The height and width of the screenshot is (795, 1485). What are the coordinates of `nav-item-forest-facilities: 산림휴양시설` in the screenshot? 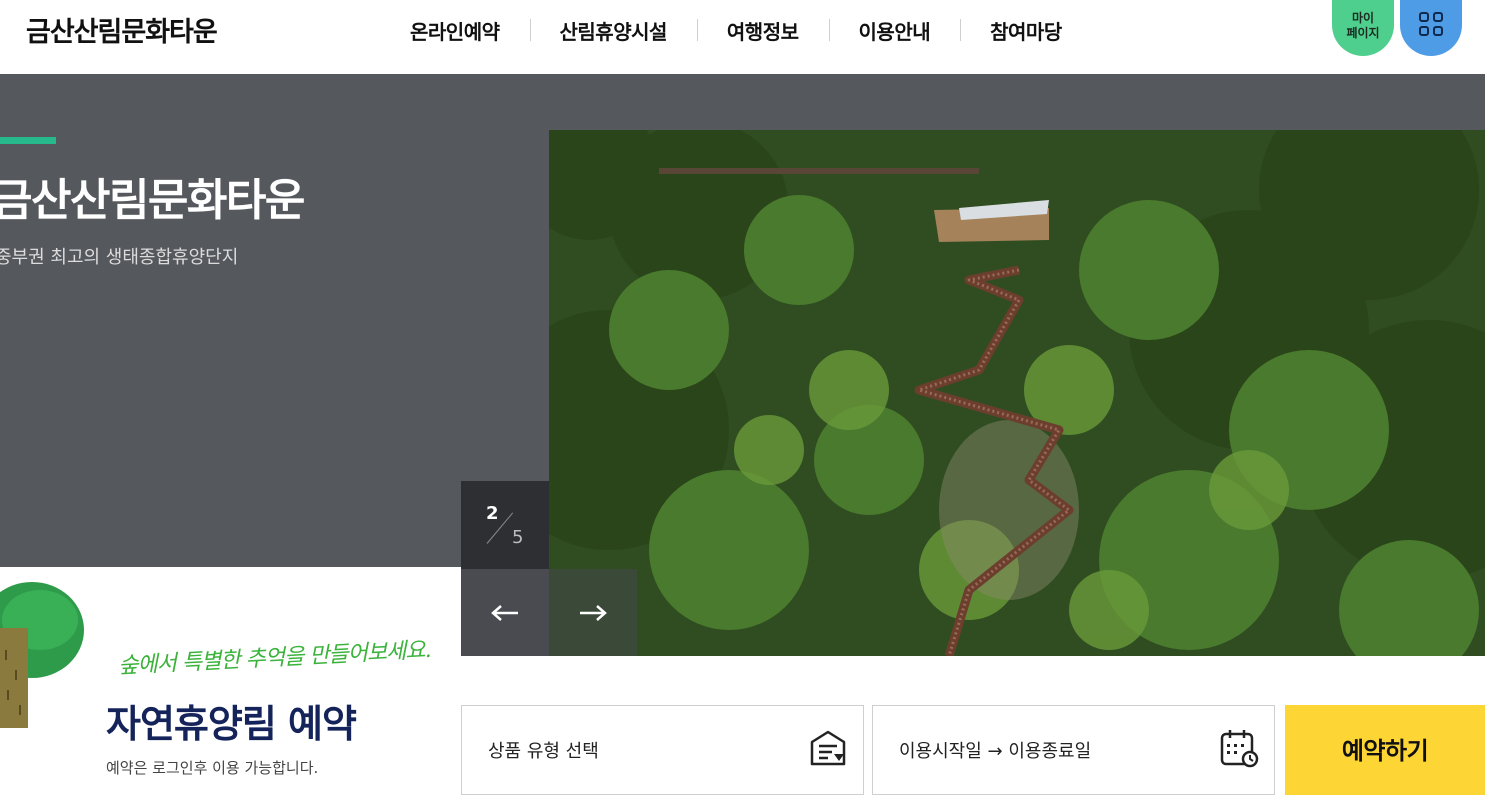 It's located at (613, 30).